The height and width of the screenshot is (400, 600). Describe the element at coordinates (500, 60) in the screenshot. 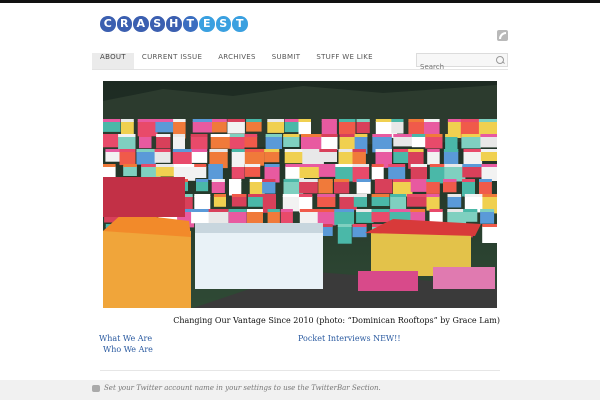

I see `search-icon` at that location.